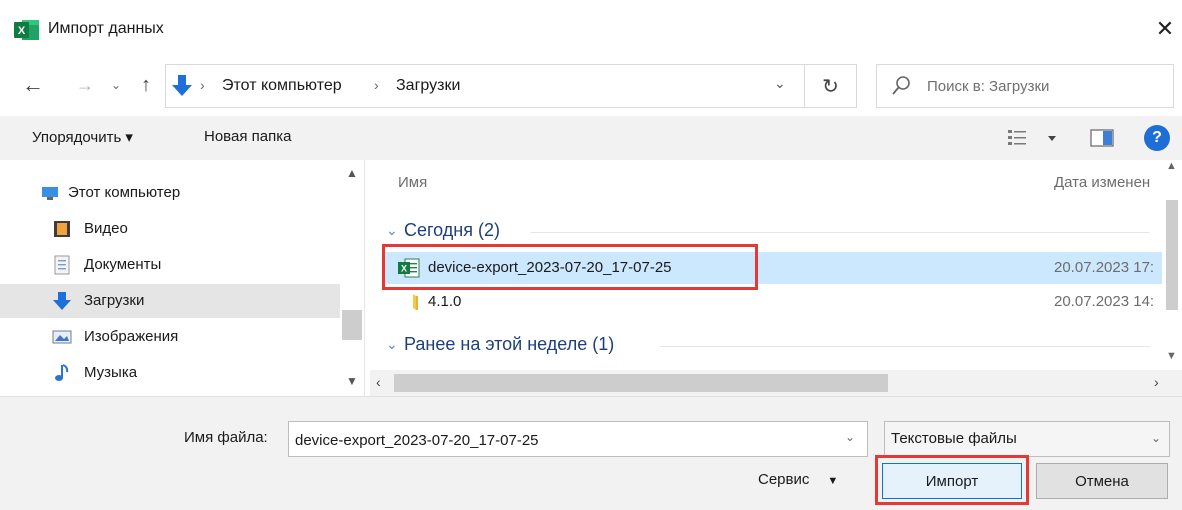 The width and height of the screenshot is (1182, 510). I want to click on up-button: ↑, so click(146, 85).